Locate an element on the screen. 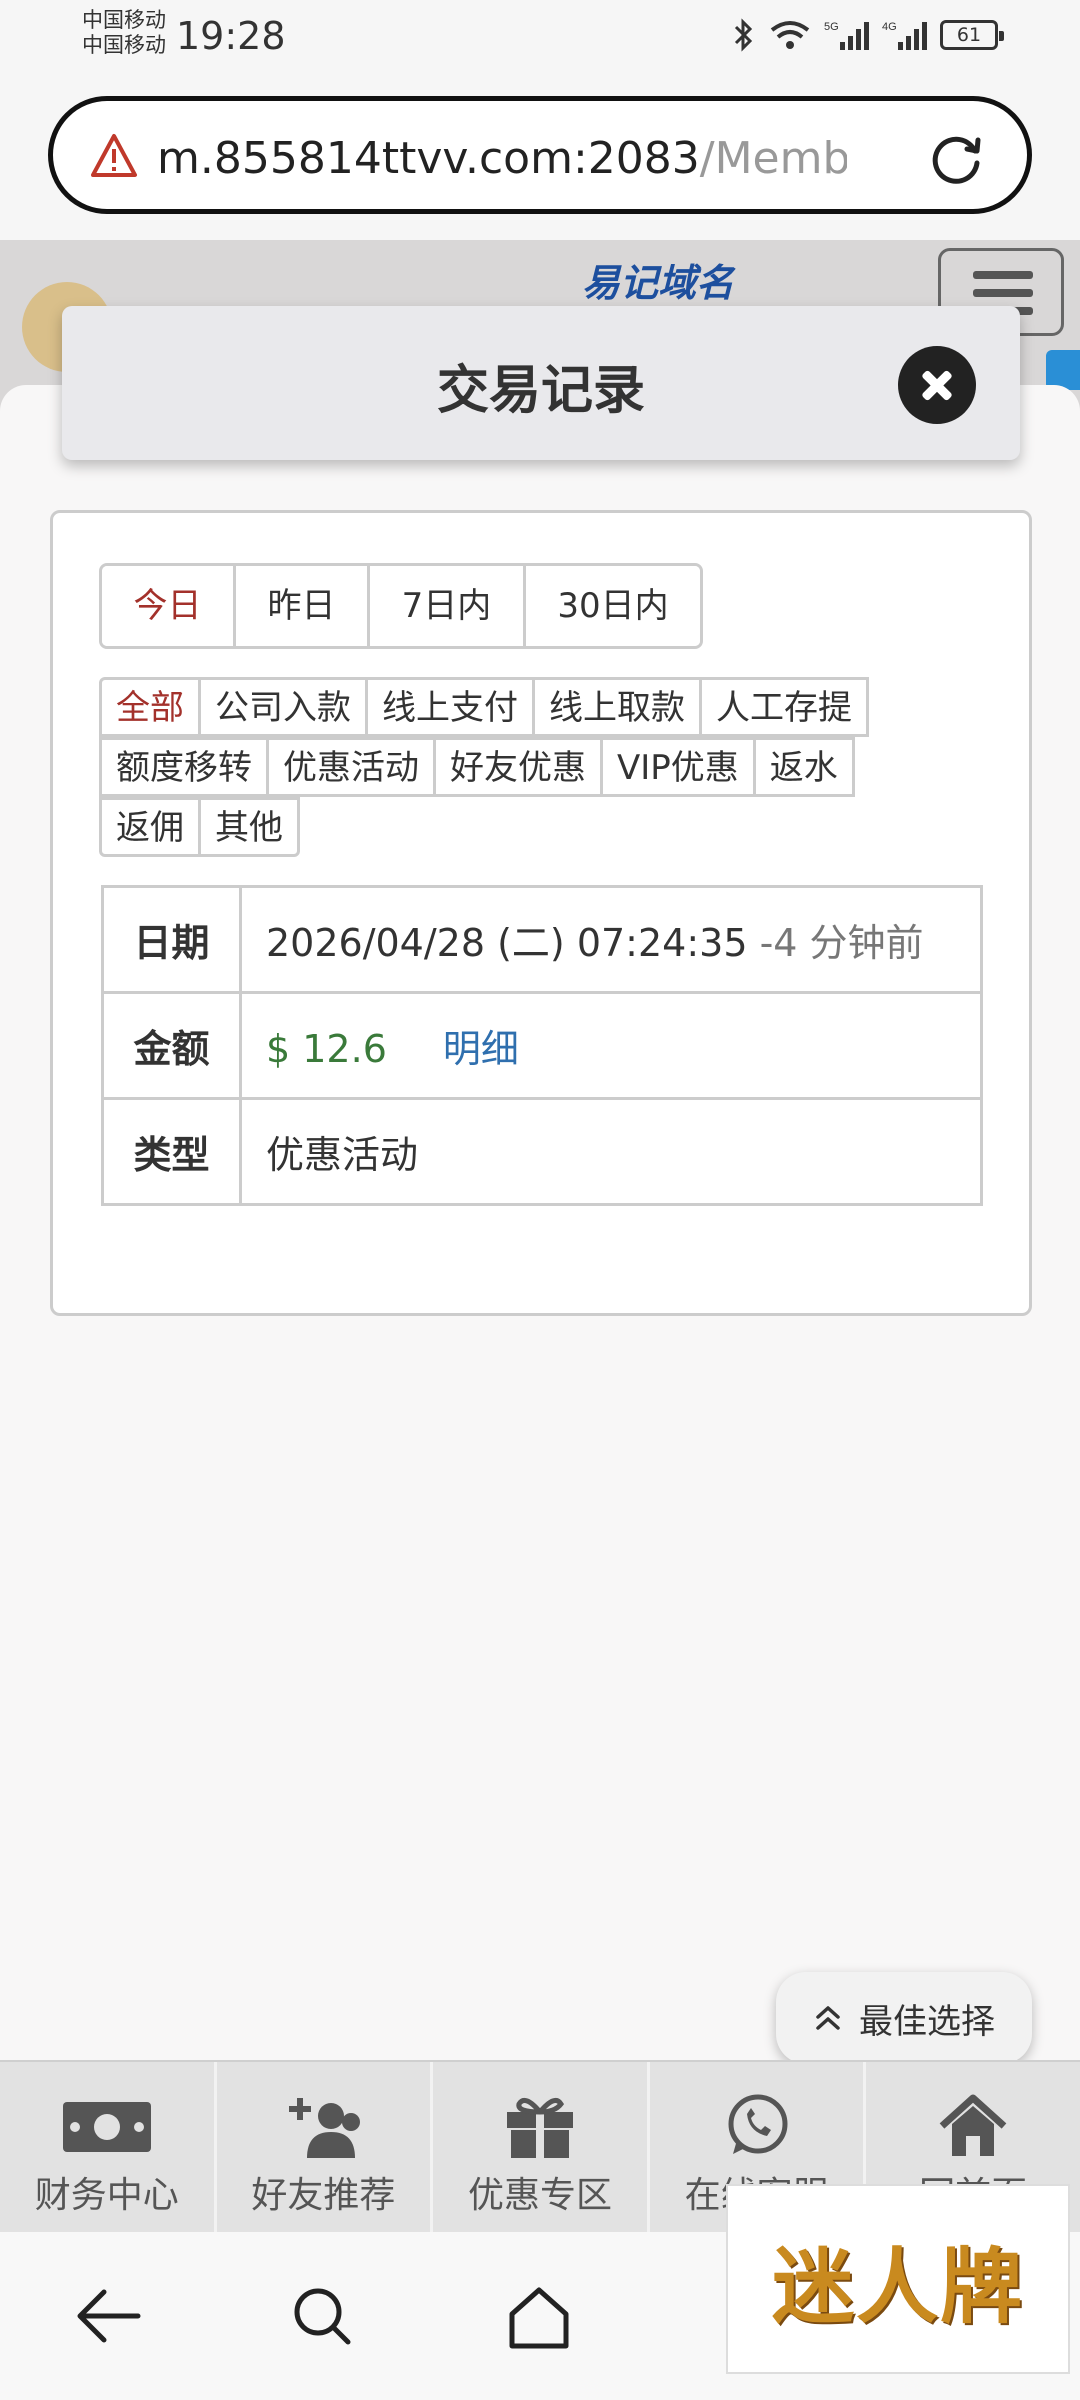  home-icon is located at coordinates (973, 2125).